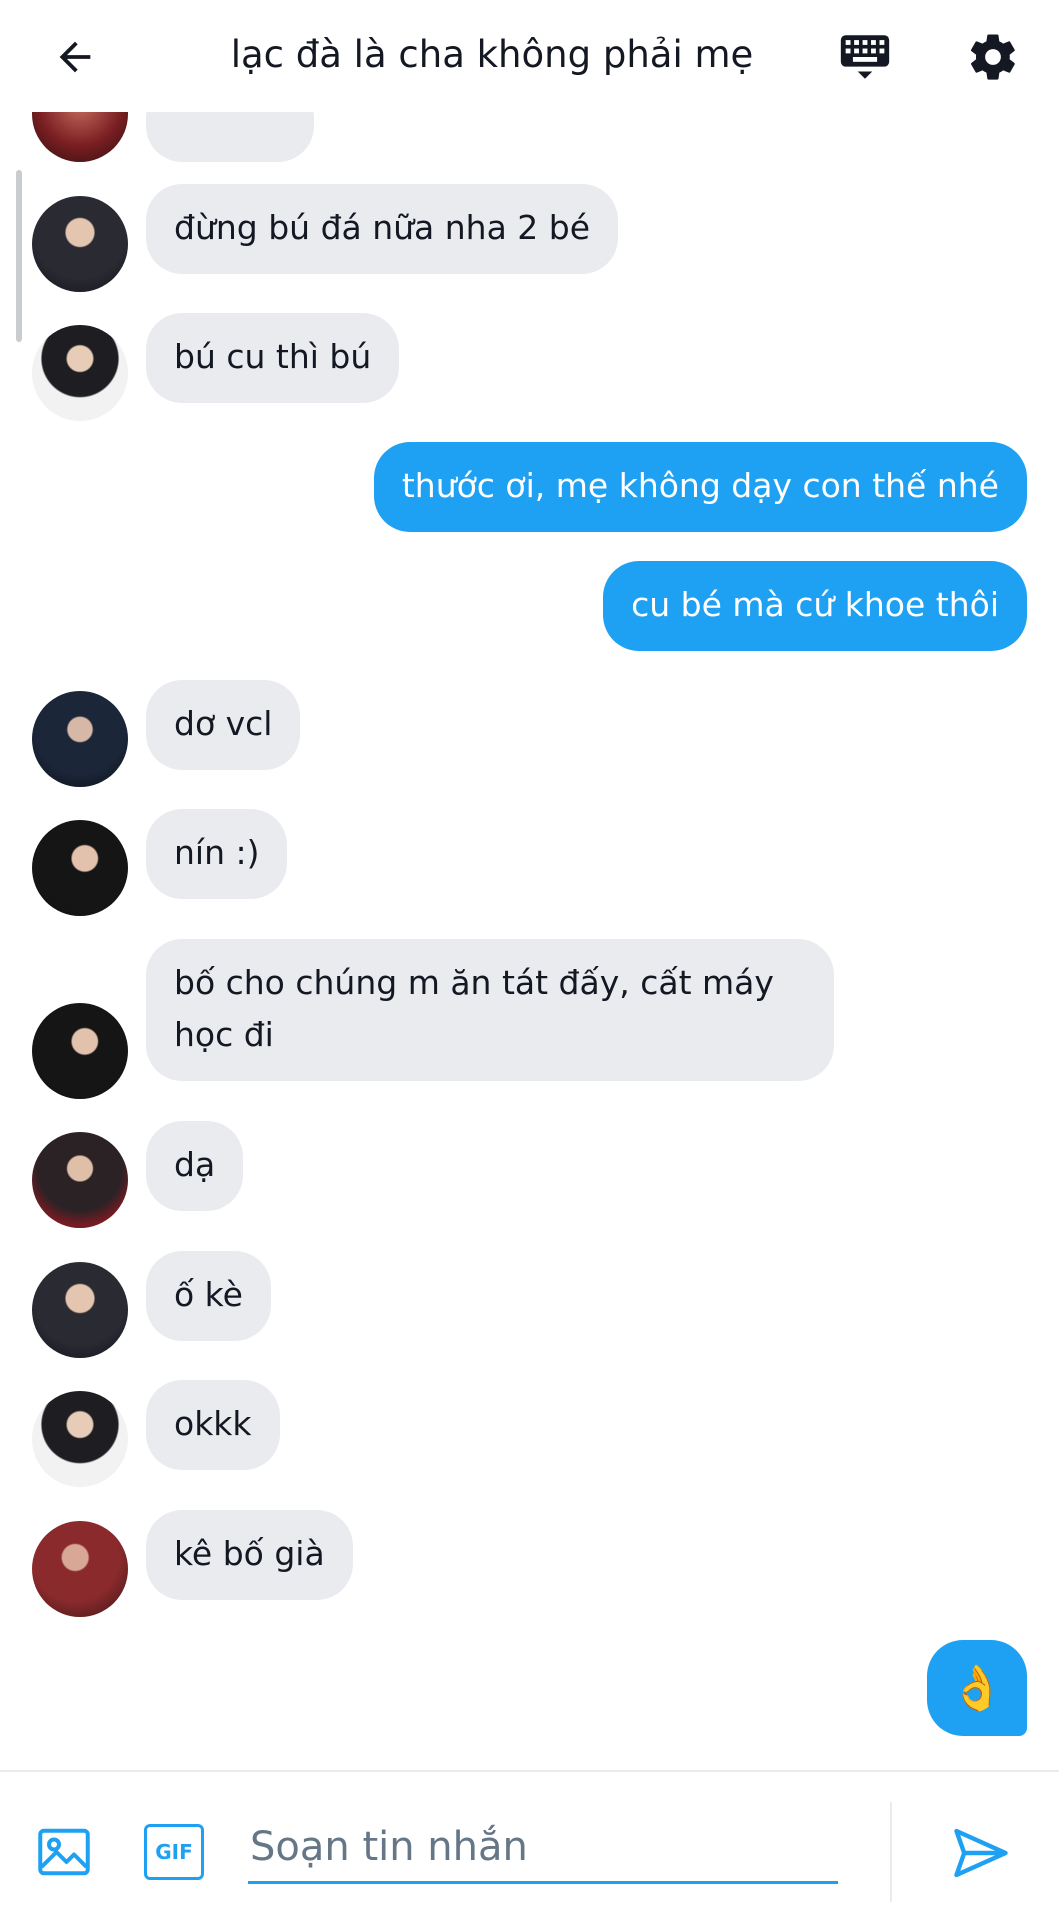 This screenshot has width=1059, height=1922. I want to click on composer-divider, so click(891, 1852).